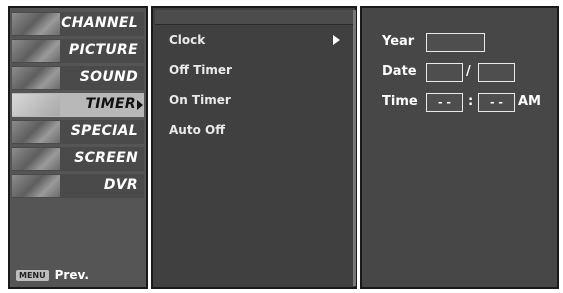 Image resolution: width=563 pixels, height=293 pixels. I want to click on channel-thumbnail-icon, so click(36, 24).